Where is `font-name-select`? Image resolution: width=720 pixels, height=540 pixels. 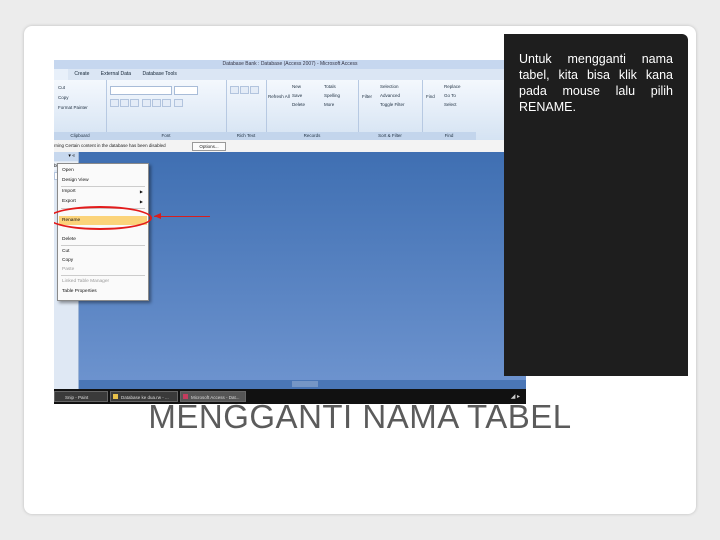
font-name-select is located at coordinates (141, 90).